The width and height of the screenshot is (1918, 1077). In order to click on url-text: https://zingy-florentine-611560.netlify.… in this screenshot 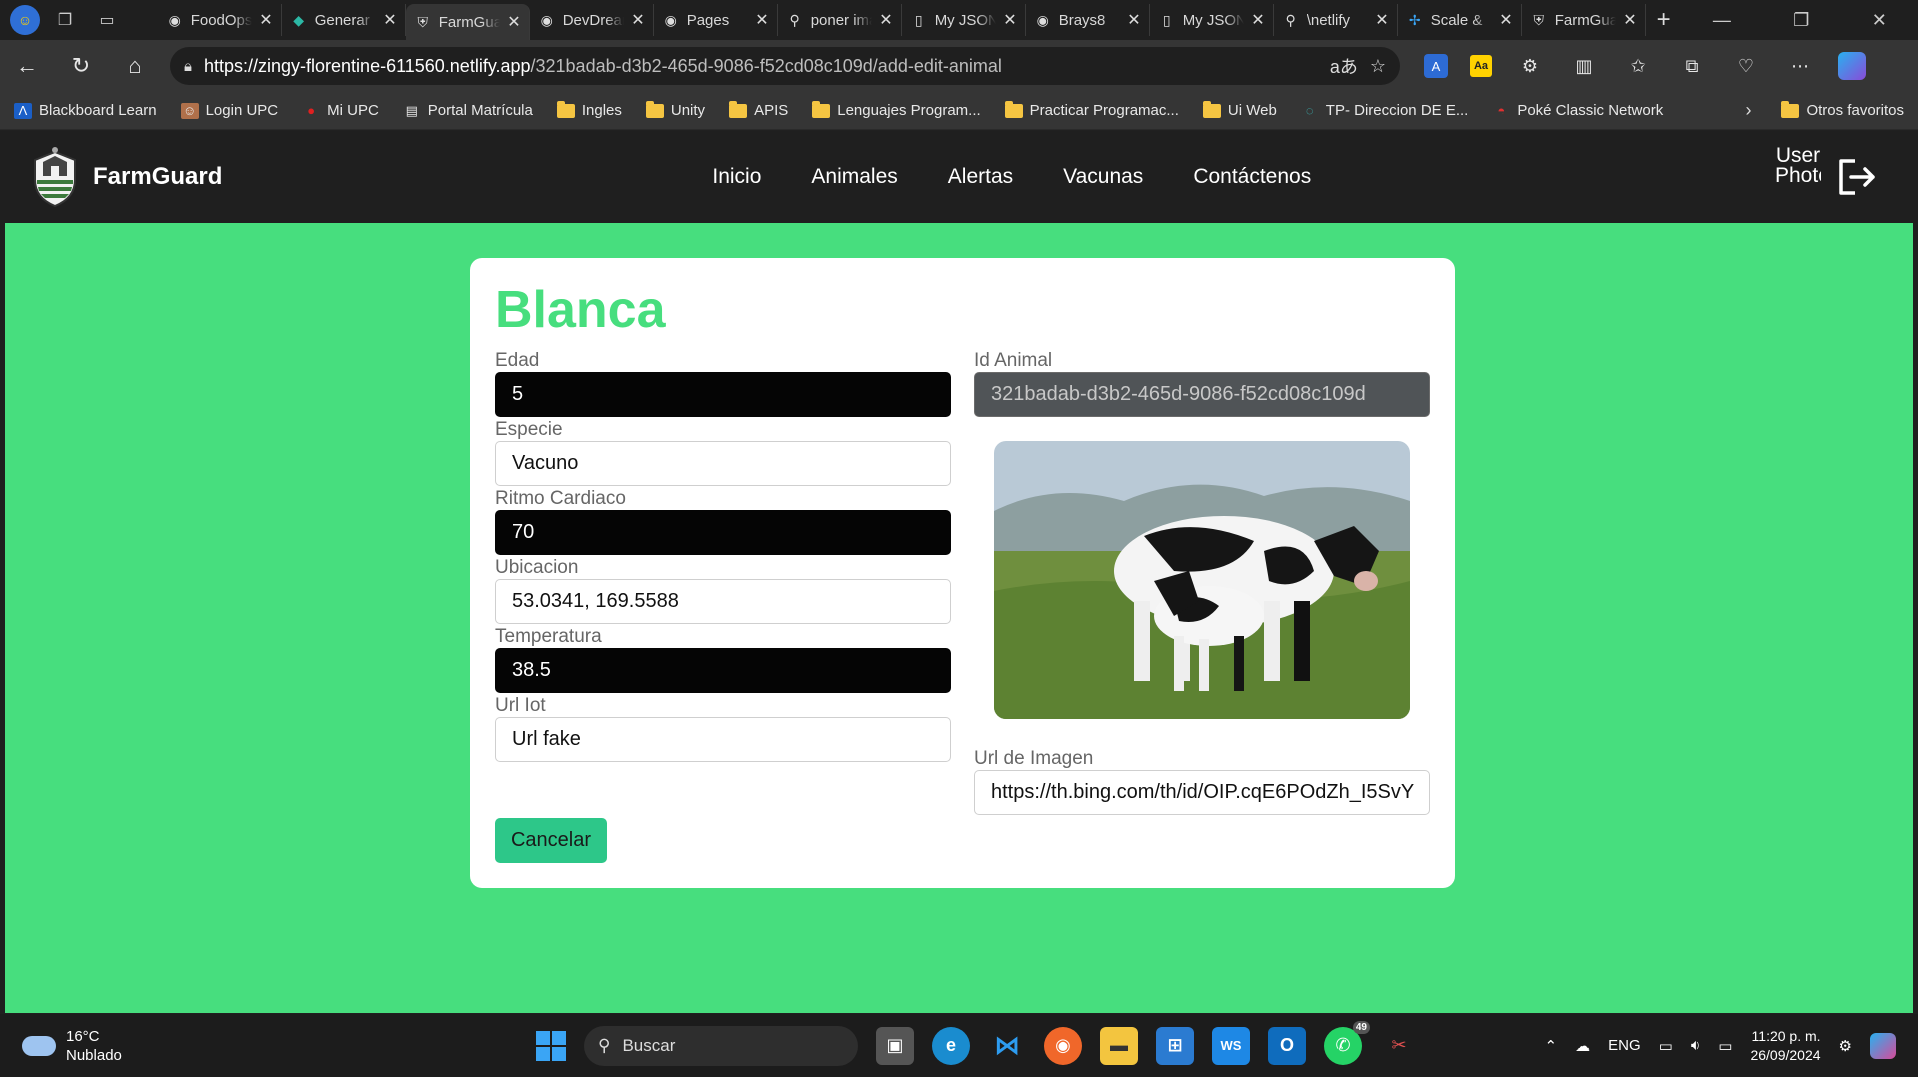, I will do `click(761, 66)`.